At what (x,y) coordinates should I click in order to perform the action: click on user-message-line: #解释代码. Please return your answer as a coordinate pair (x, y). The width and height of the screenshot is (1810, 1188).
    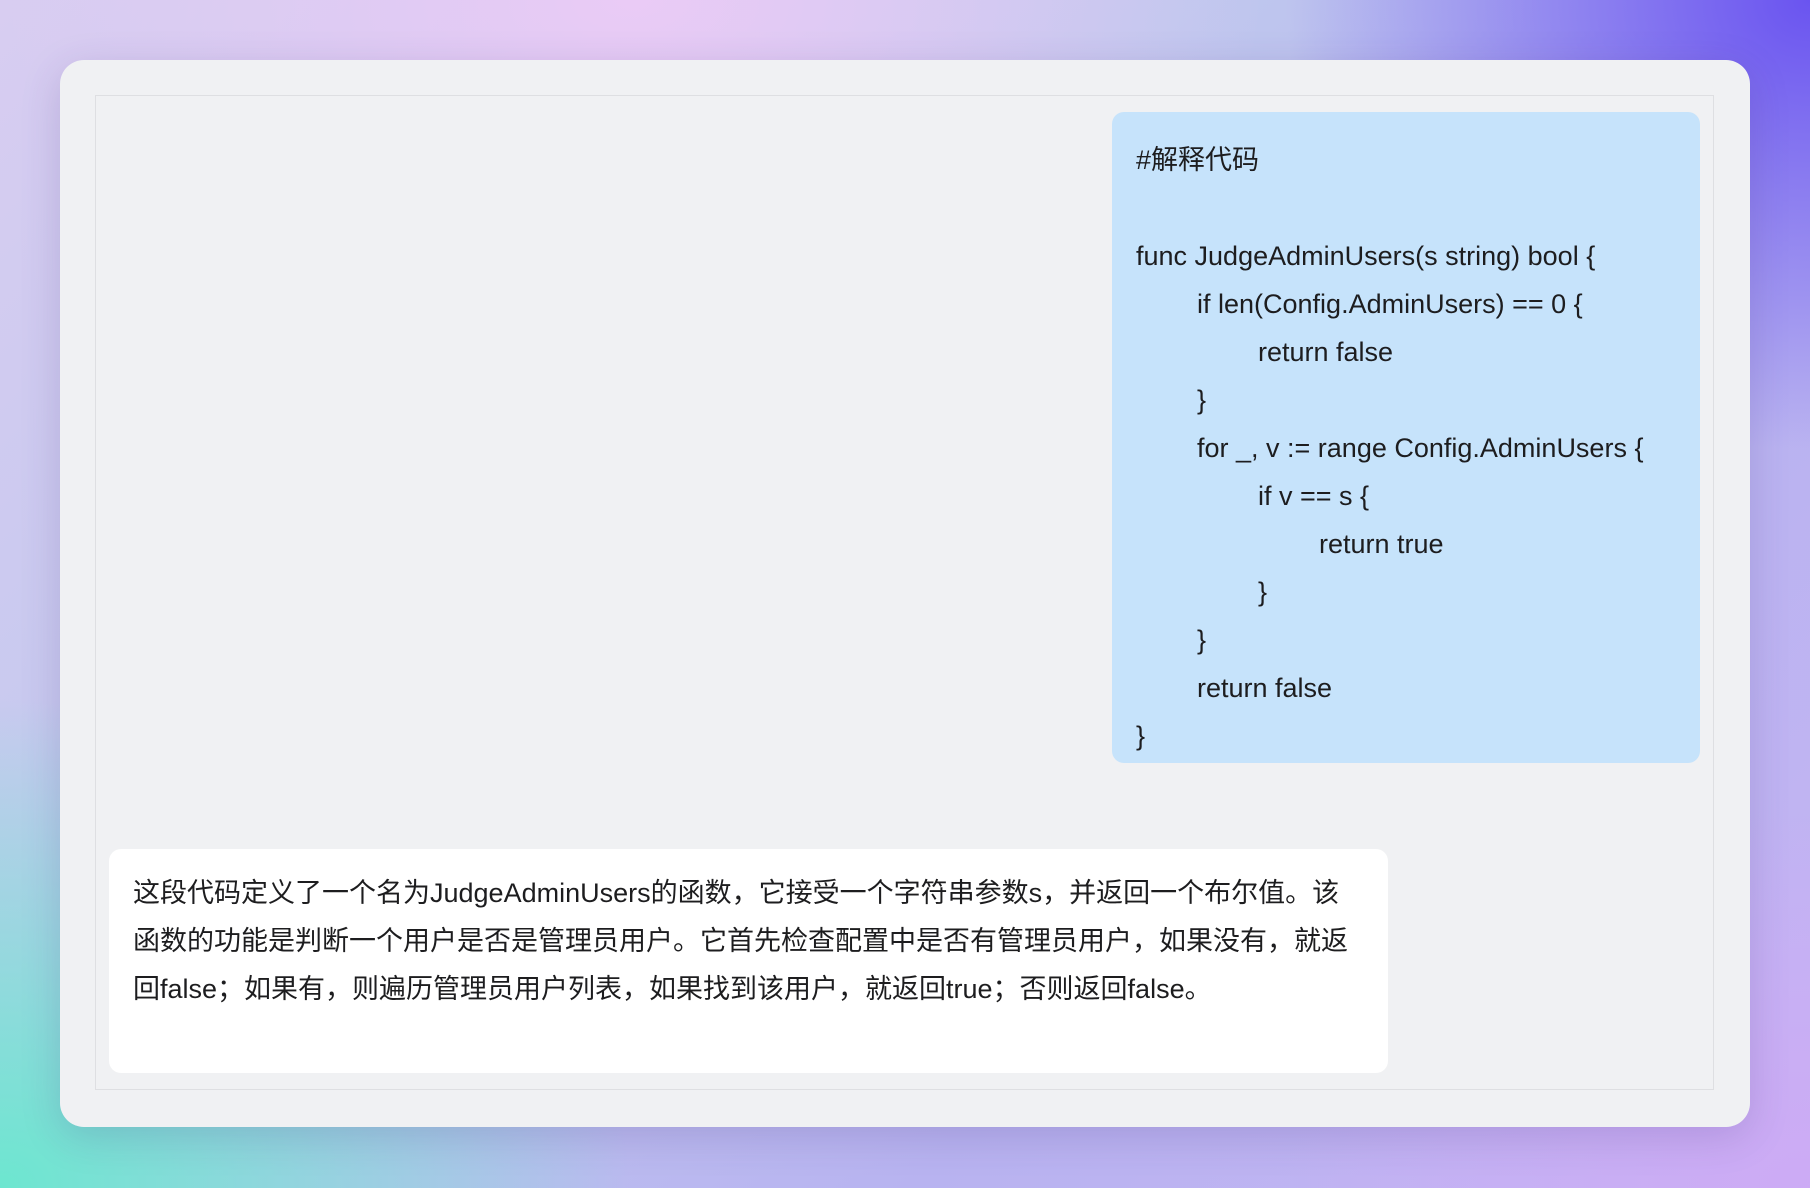
    Looking at the image, I should click on (1198, 160).